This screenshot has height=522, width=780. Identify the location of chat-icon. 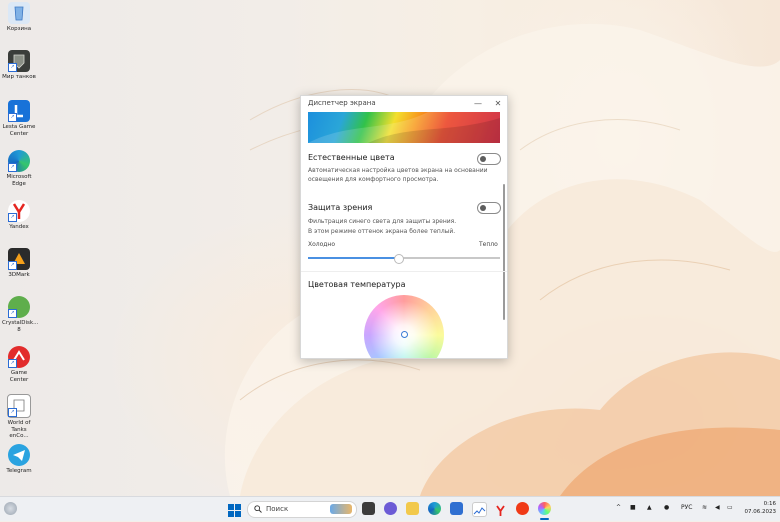
(390, 508).